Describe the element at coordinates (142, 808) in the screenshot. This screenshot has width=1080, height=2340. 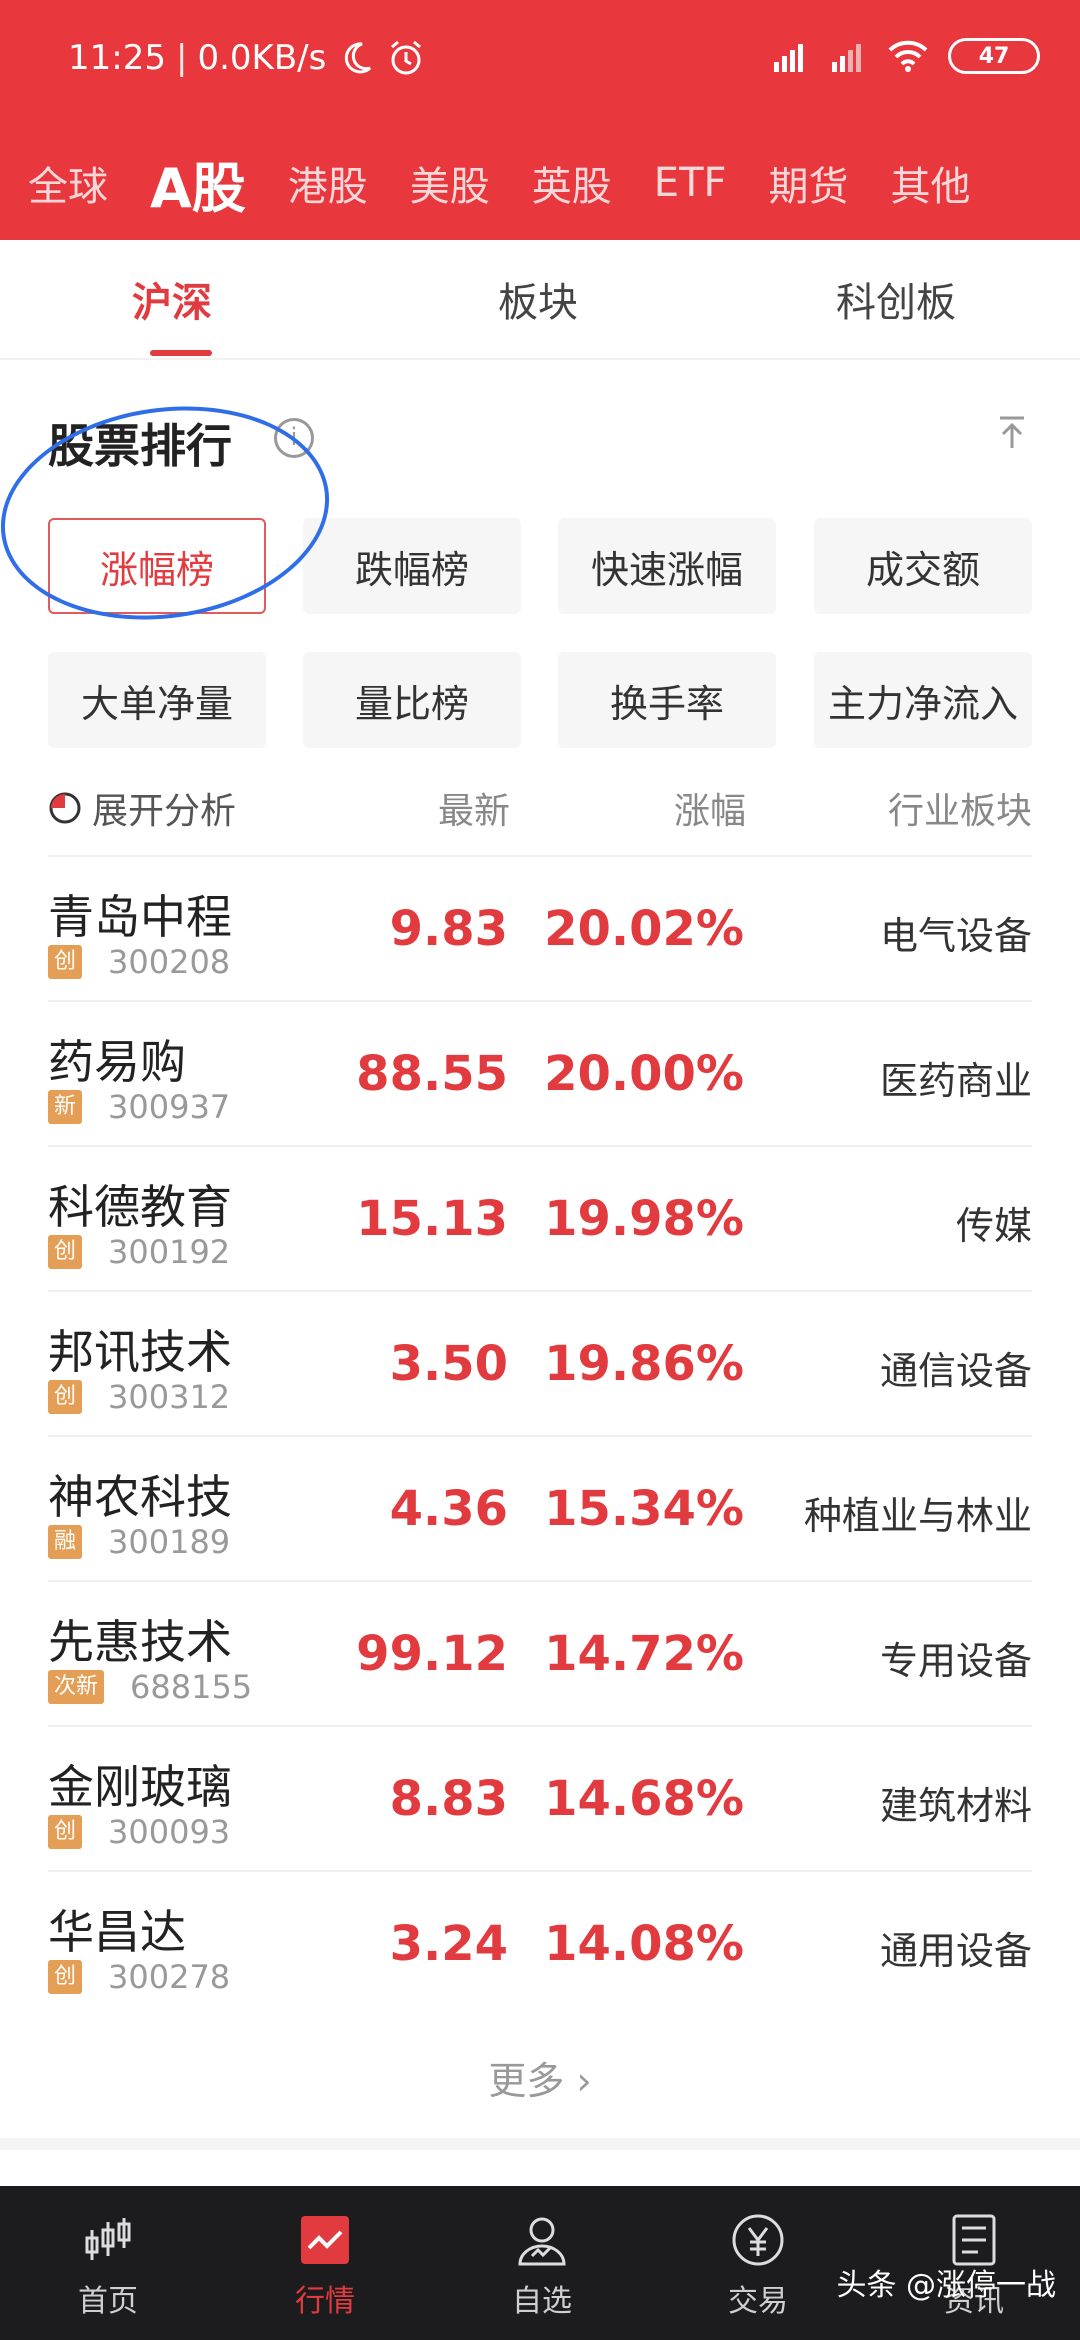
I see `expand-analysis-button: 展开分析` at that location.